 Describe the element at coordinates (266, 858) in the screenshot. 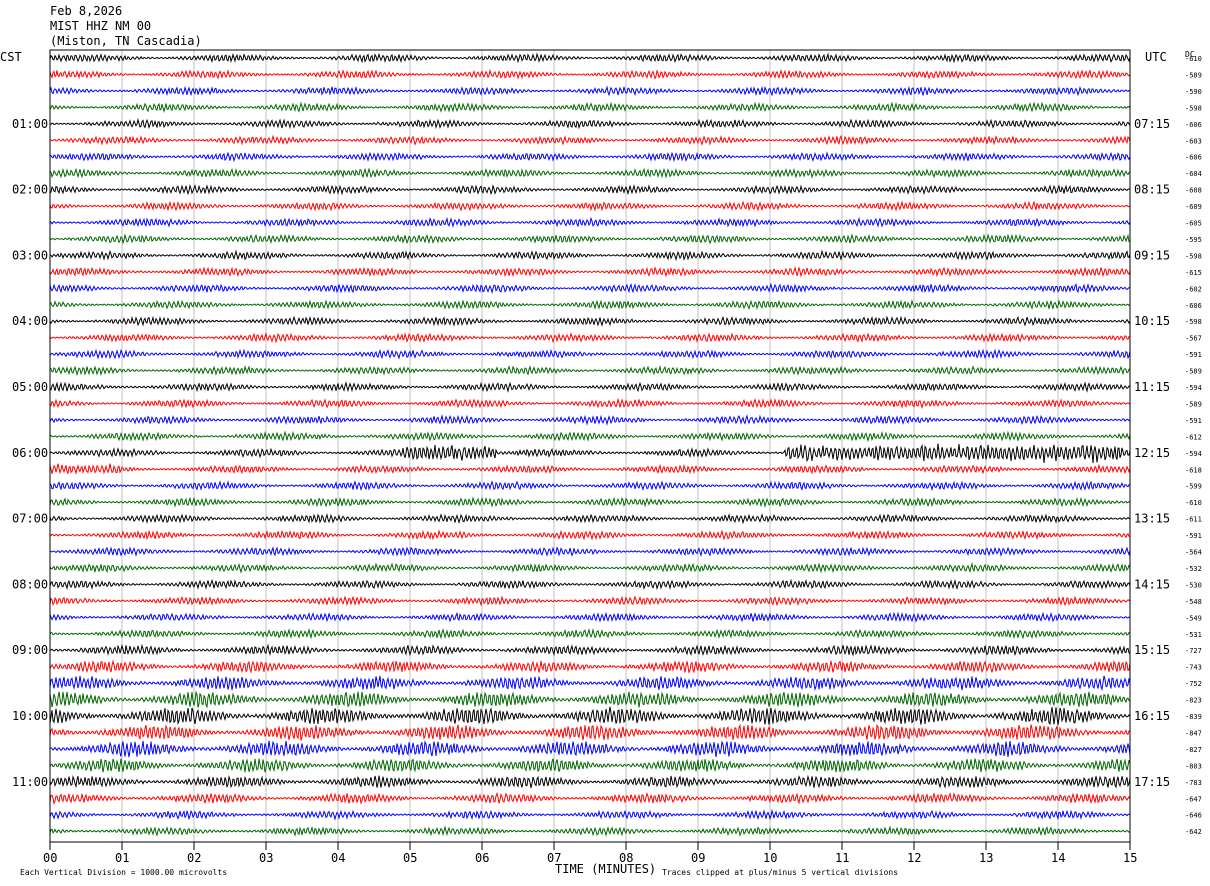

I see `x-tick-label: 03` at that location.